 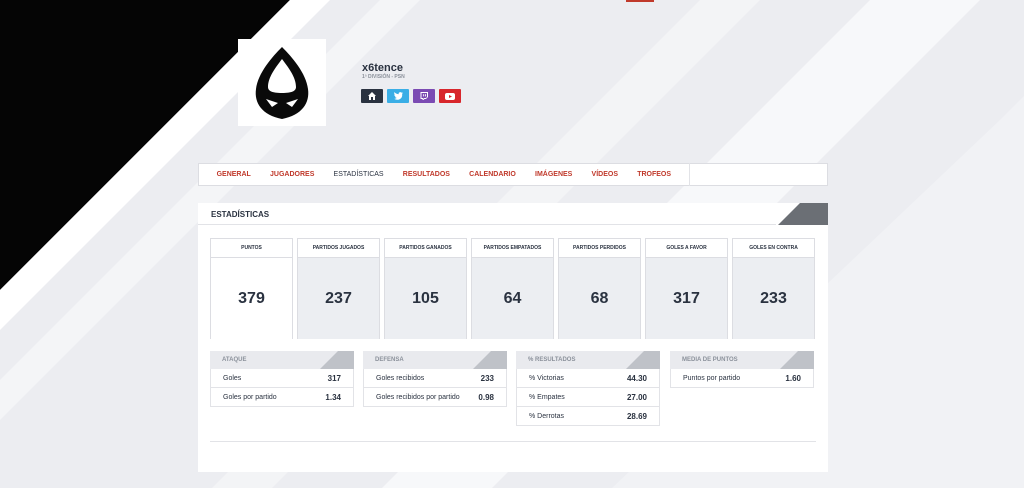 I want to click on tab-general: GENERAL, so click(x=233, y=174).